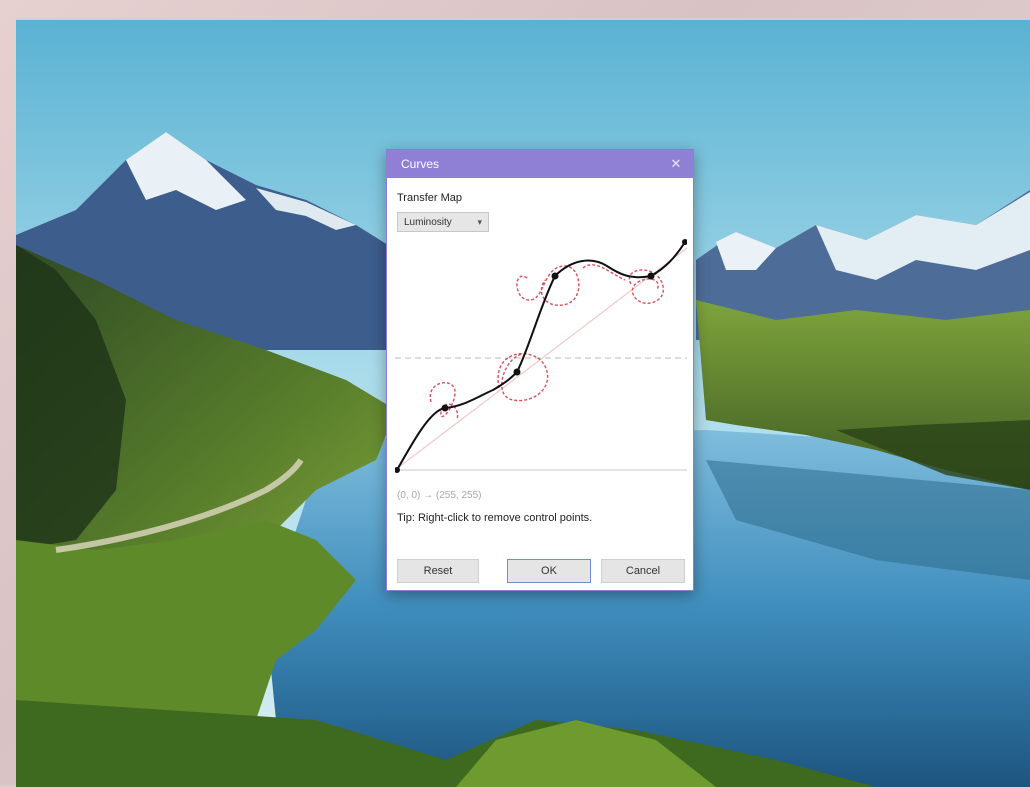 The width and height of the screenshot is (1030, 787). I want to click on close-icon: ✕, so click(676, 164).